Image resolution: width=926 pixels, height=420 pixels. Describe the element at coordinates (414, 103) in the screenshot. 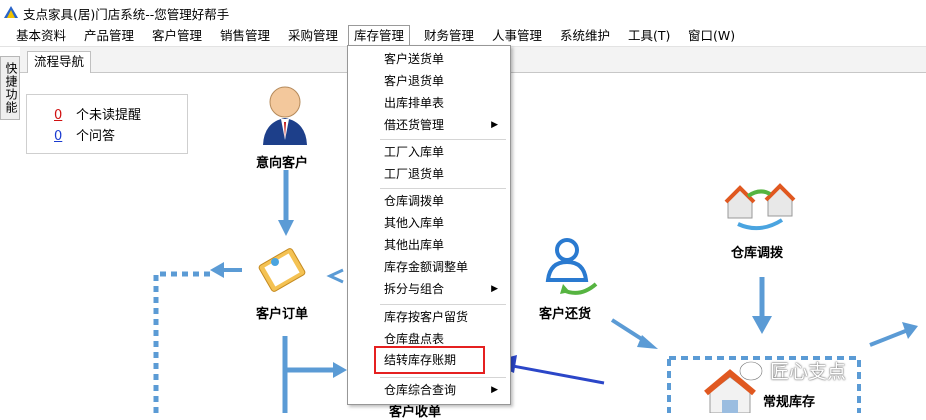

I see `menu-item-label: 出库排单表` at that location.